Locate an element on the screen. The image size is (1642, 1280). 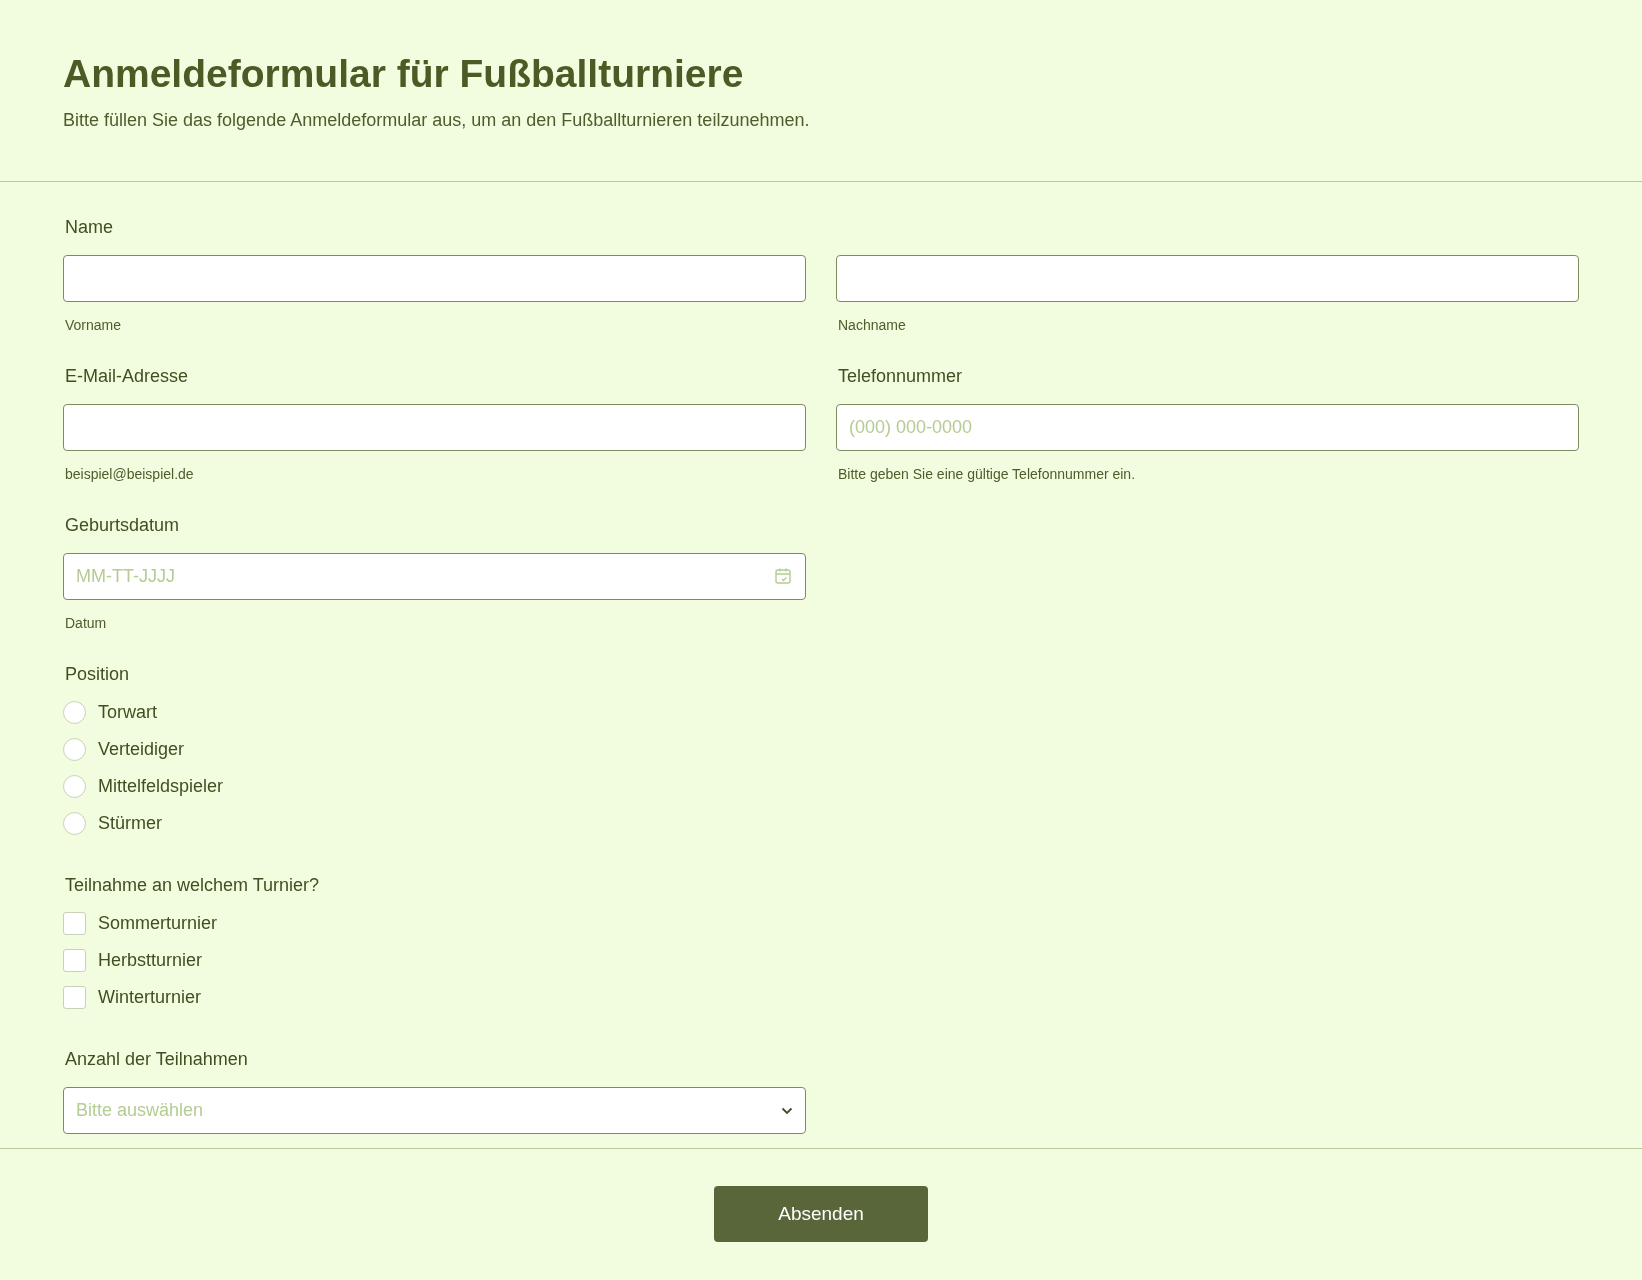
option-label: Verteidiger is located at coordinates (141, 749).